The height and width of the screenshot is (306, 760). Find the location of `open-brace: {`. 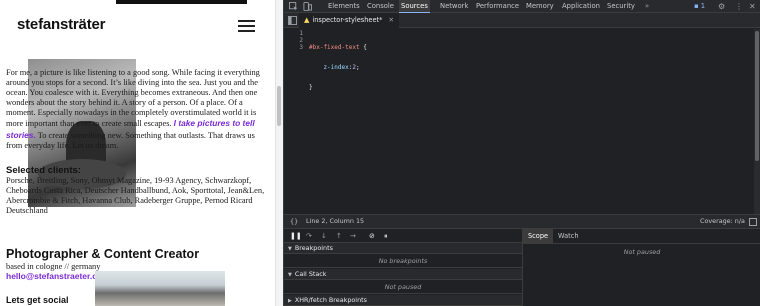

open-brace: { is located at coordinates (363, 47).